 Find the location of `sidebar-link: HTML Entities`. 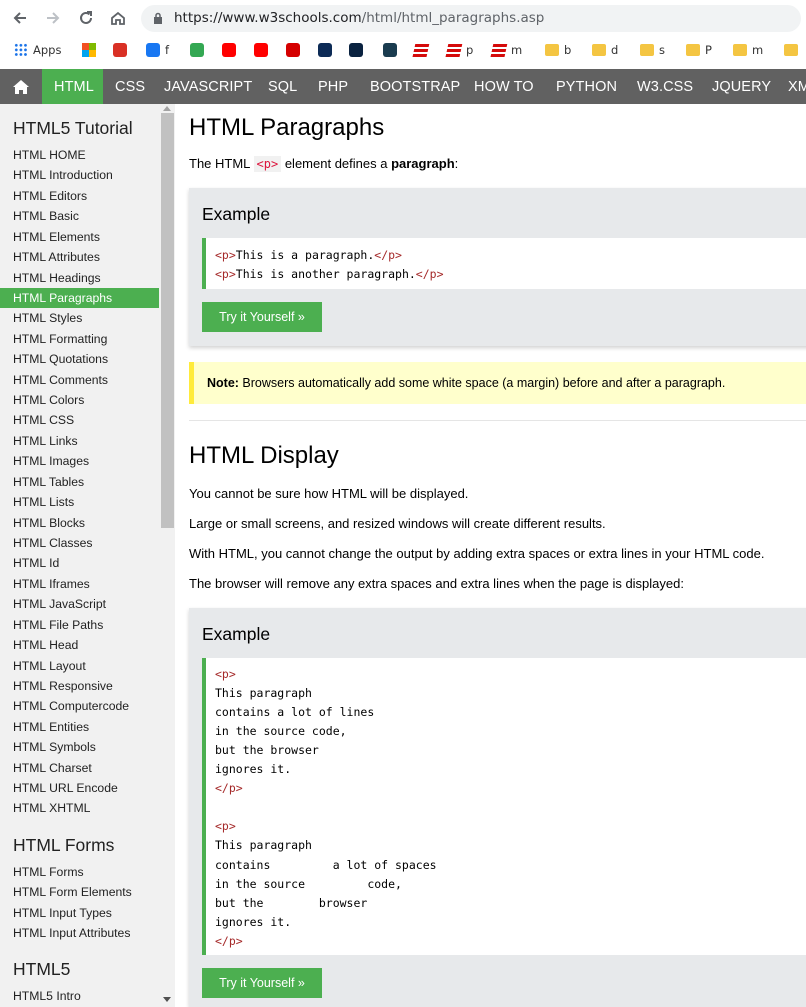

sidebar-link: HTML Entities is located at coordinates (79, 727).